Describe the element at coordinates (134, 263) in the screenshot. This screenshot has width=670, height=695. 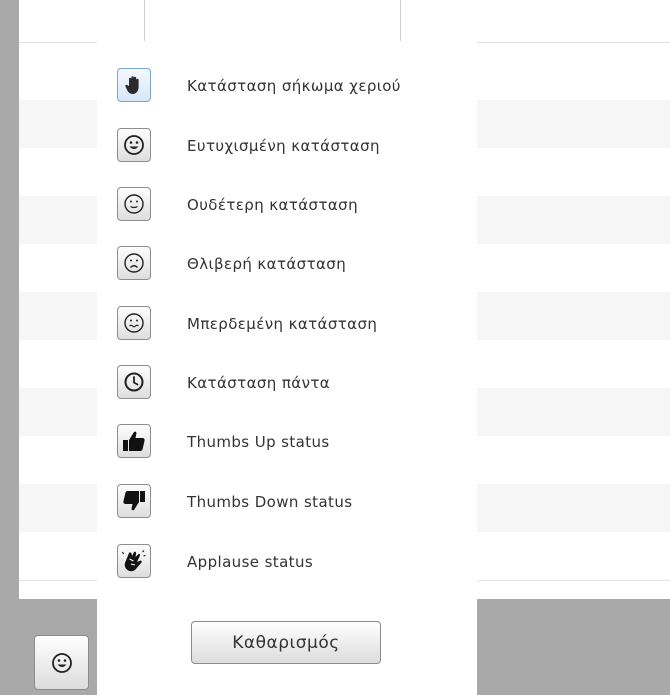
I see `sad-face-icon` at that location.